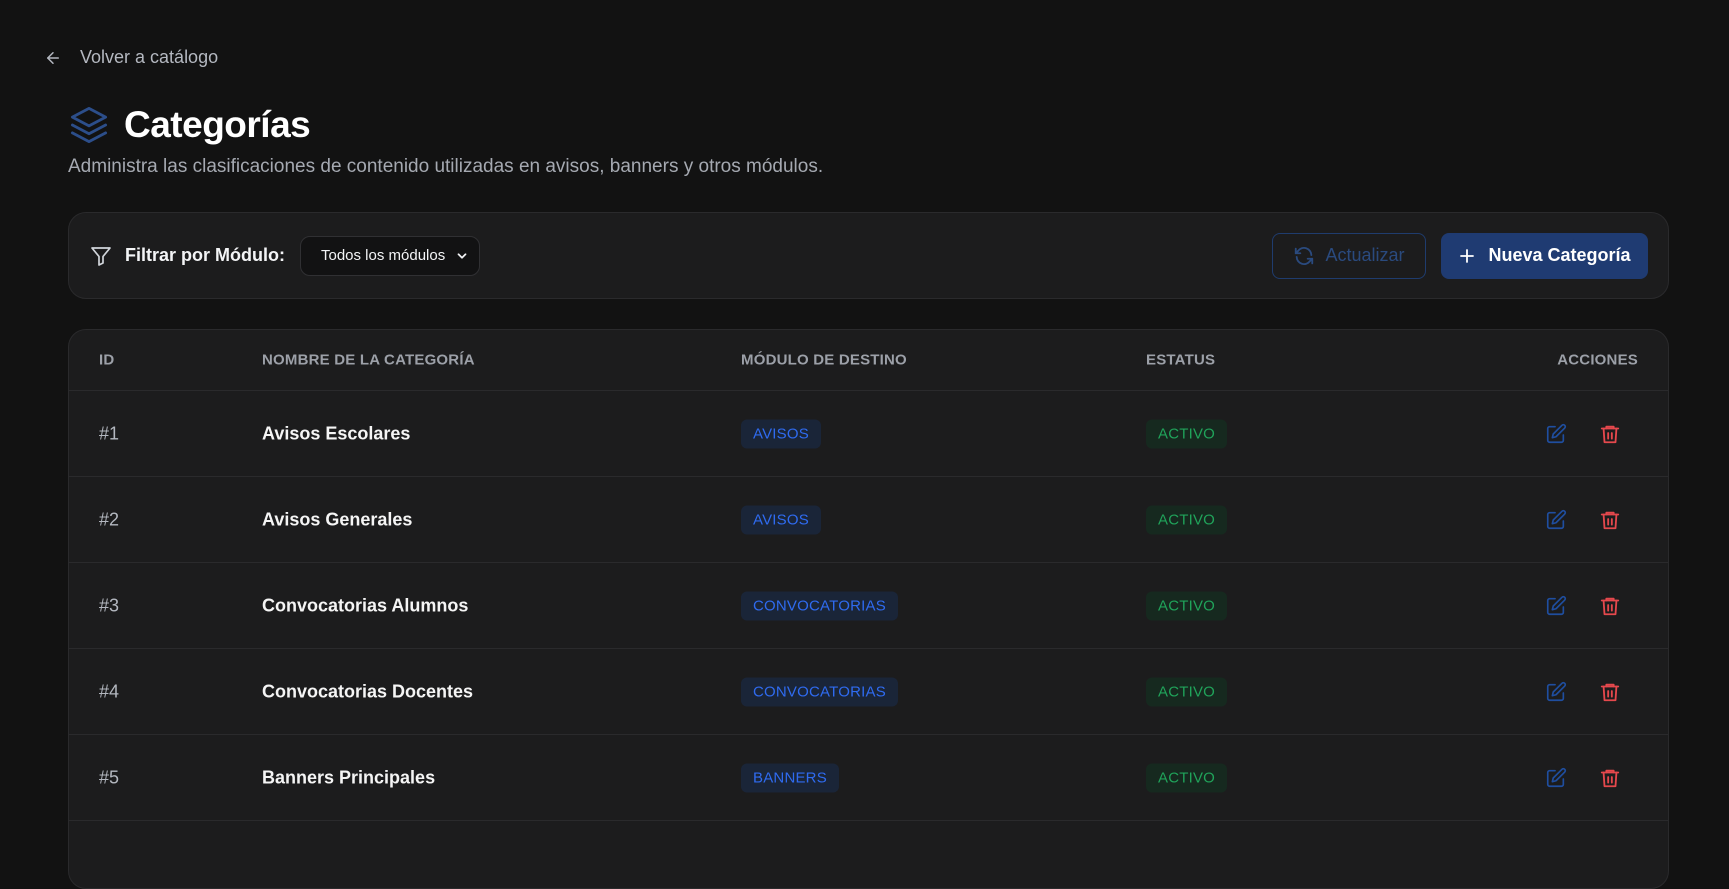  What do you see at coordinates (1365, 255) in the screenshot?
I see `refresh-label: Actualizar` at bounding box center [1365, 255].